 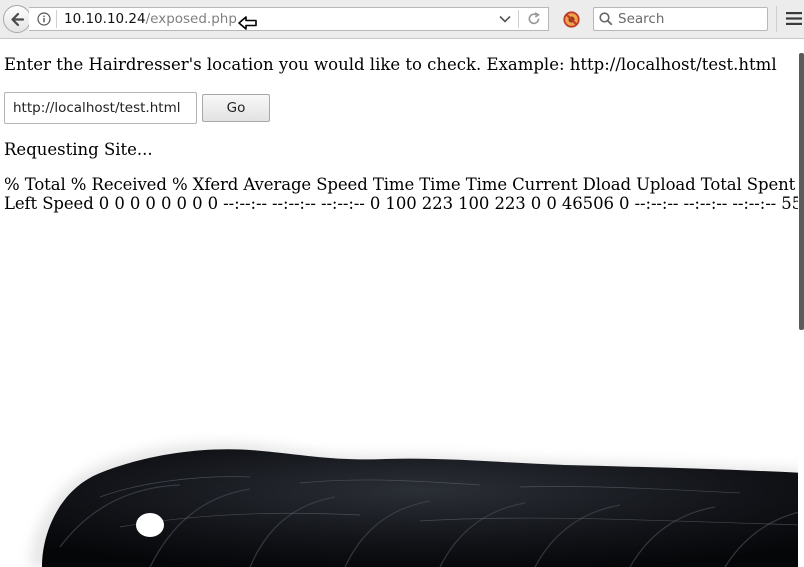 I want to click on url-separator, so click(x=518, y=19).